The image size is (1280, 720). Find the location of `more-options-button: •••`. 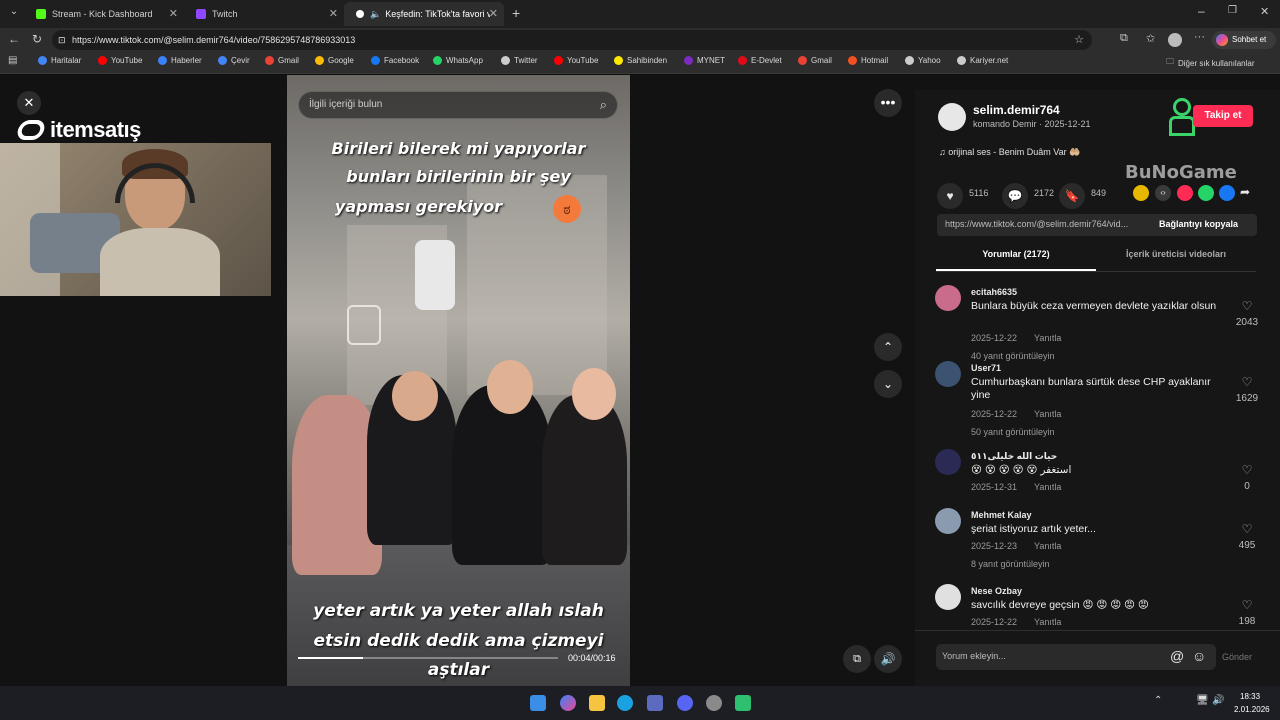

more-options-button: ••• is located at coordinates (888, 103).